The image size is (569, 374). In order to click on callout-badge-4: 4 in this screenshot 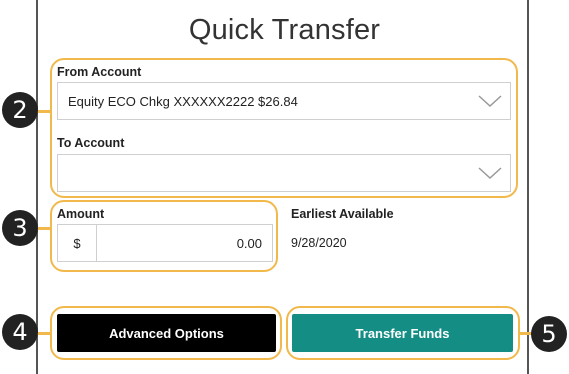, I will do `click(20, 332)`.